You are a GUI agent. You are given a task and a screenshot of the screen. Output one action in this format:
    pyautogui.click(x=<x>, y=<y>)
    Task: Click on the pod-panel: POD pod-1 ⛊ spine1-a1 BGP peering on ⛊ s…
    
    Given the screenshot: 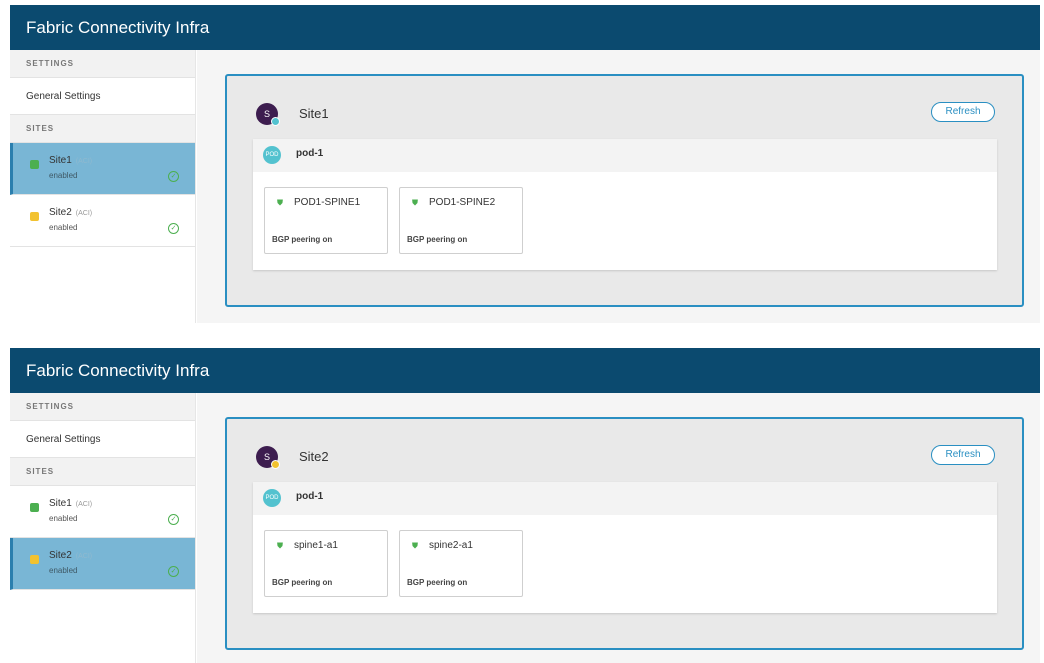 What is the action you would take?
    pyautogui.click(x=625, y=547)
    